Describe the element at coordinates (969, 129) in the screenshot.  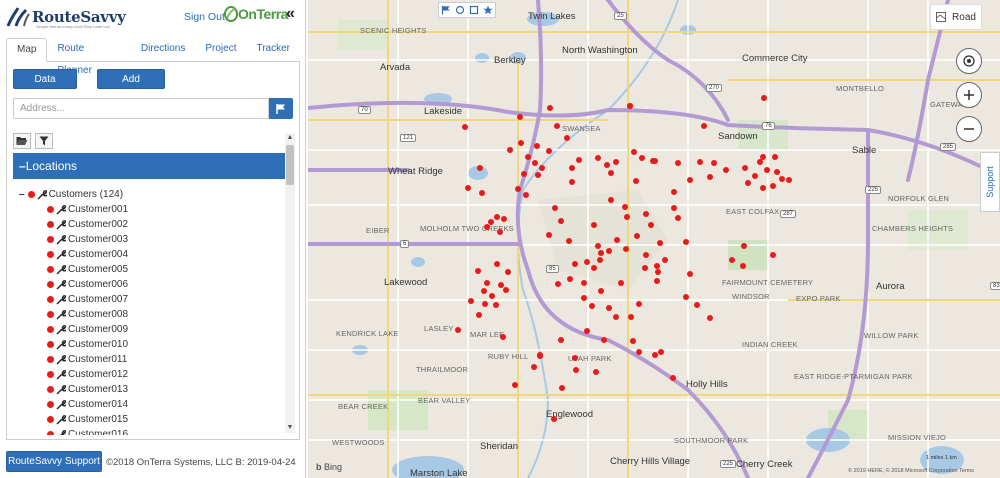
I see `zoom-out-button` at that location.